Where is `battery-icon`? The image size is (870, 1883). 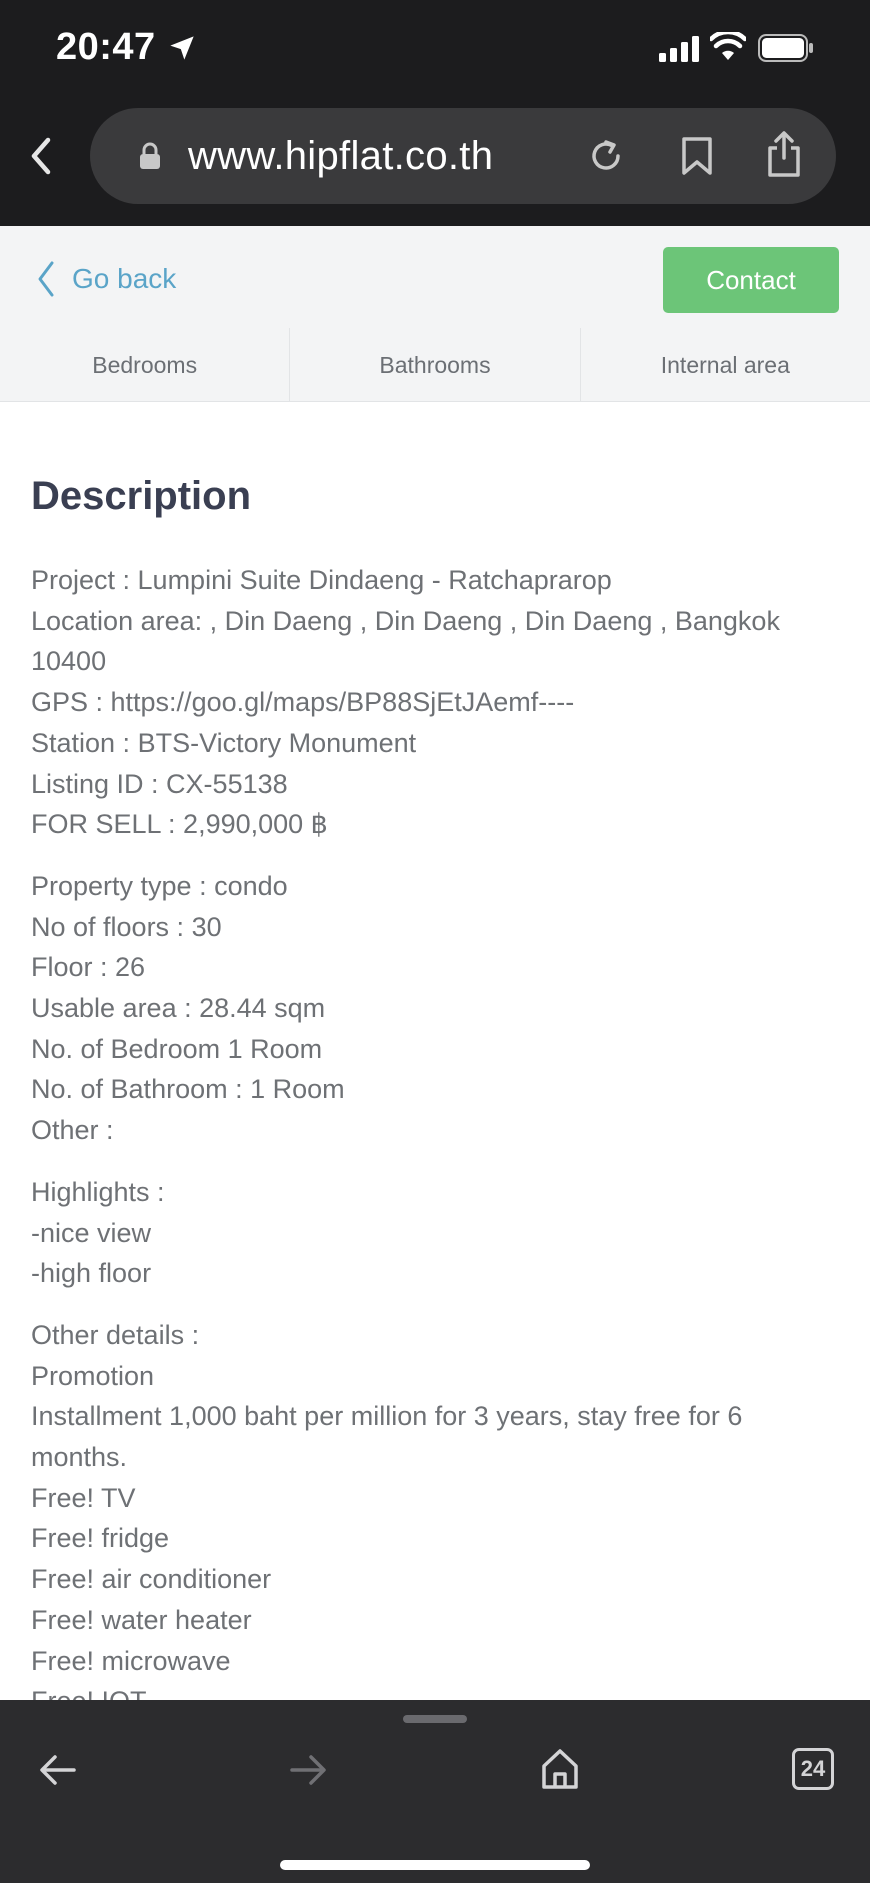
battery-icon is located at coordinates (785, 48).